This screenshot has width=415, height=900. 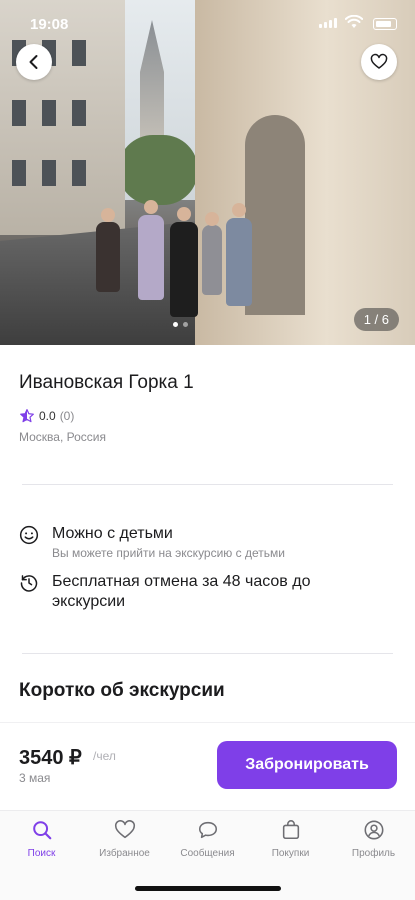 I want to click on battery-icon, so click(x=385, y=24).